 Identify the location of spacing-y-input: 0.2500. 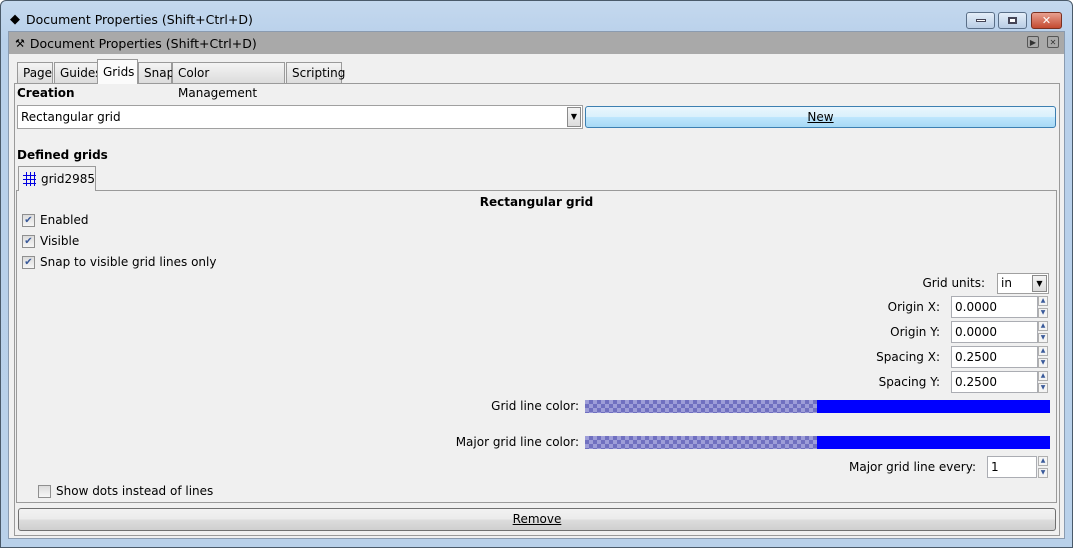
(994, 382).